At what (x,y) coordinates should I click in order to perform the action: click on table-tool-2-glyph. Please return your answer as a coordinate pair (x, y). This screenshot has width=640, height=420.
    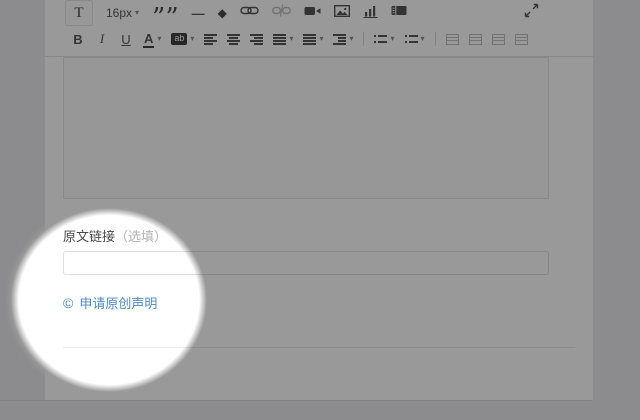
    Looking at the image, I should click on (475, 39).